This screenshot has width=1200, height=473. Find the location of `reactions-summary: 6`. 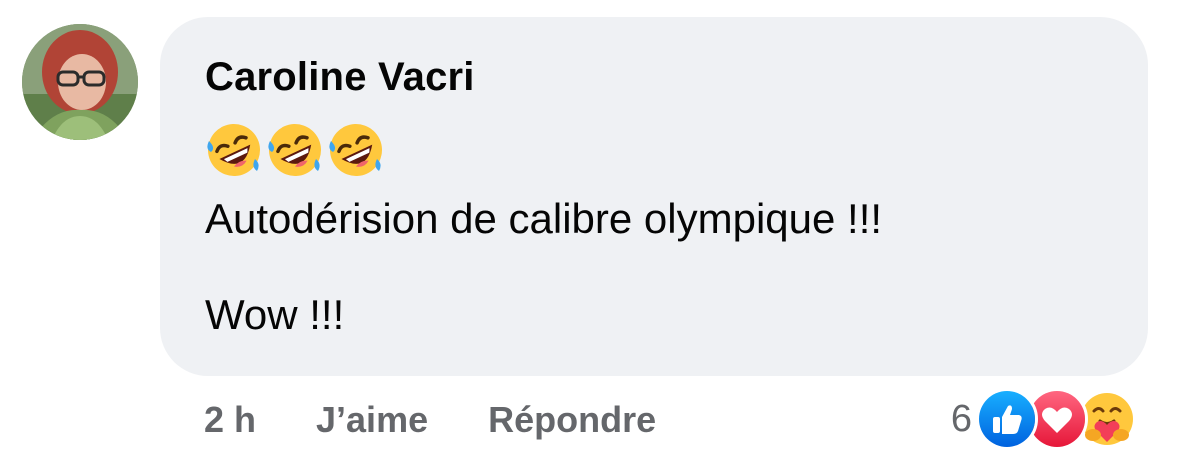

reactions-summary: 6 is located at coordinates (1044, 419).